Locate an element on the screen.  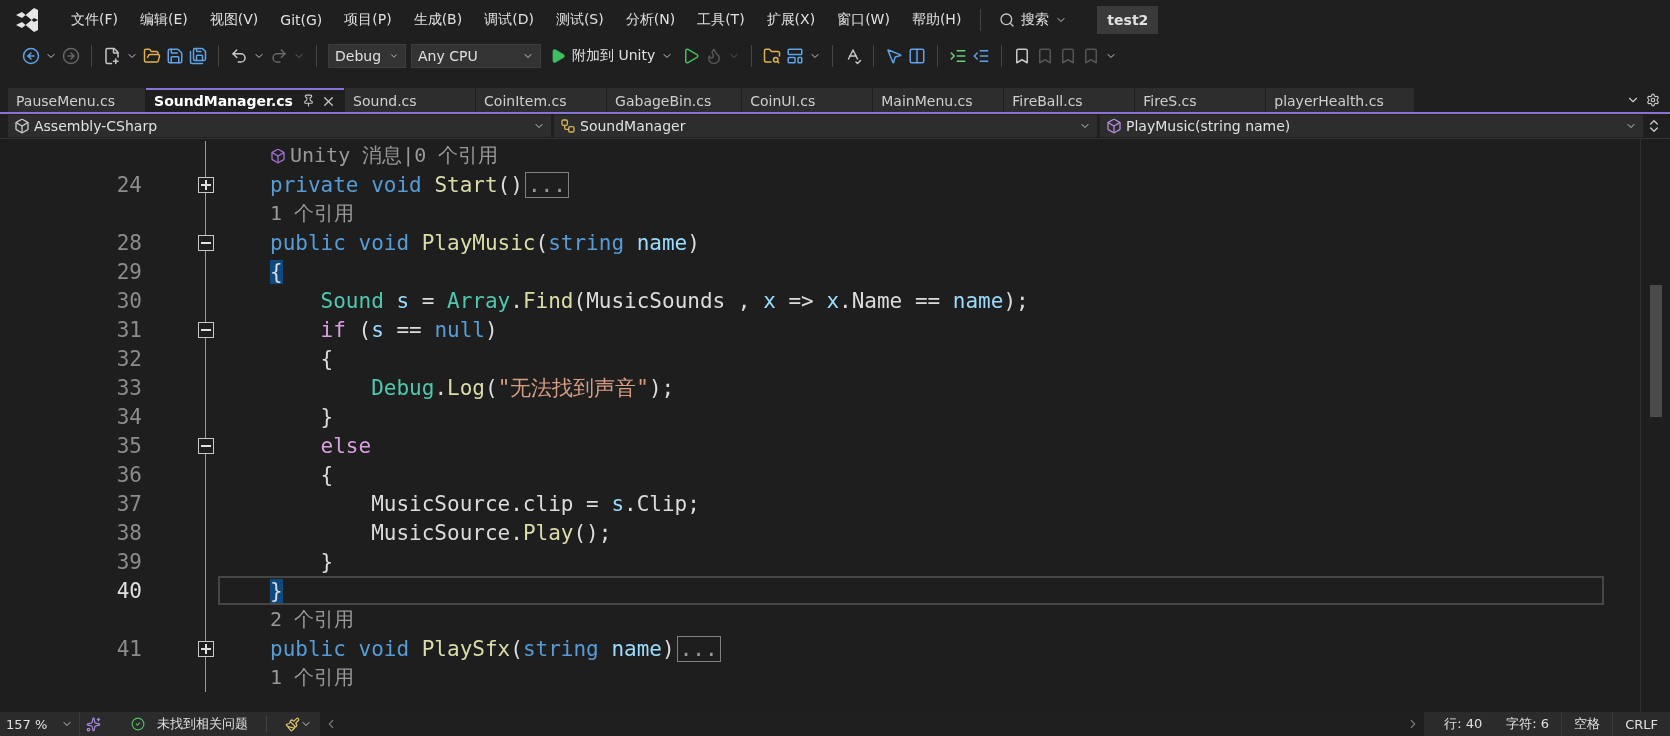
code-line: Debug.Log("无法找到声音"); is located at coordinates (523, 388).